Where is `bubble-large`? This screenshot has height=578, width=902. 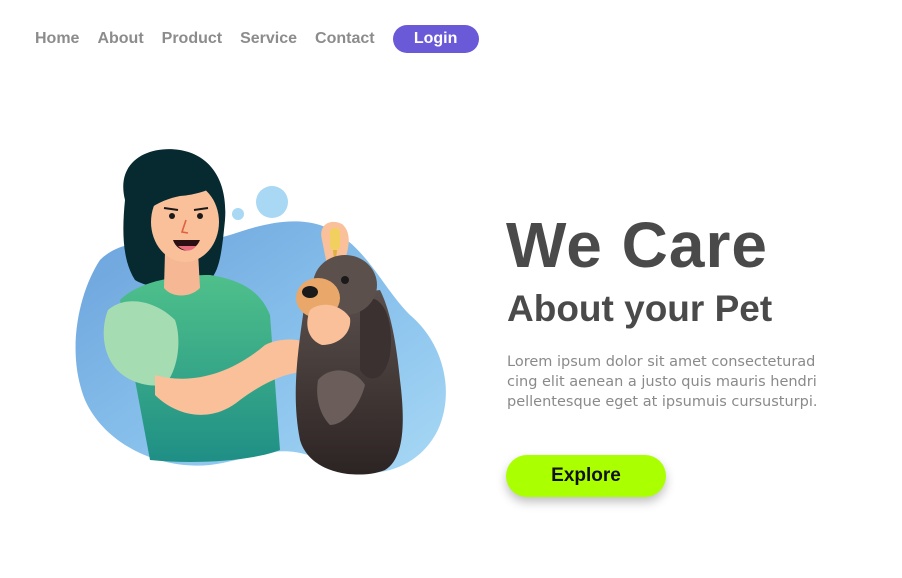
bubble-large is located at coordinates (272, 202).